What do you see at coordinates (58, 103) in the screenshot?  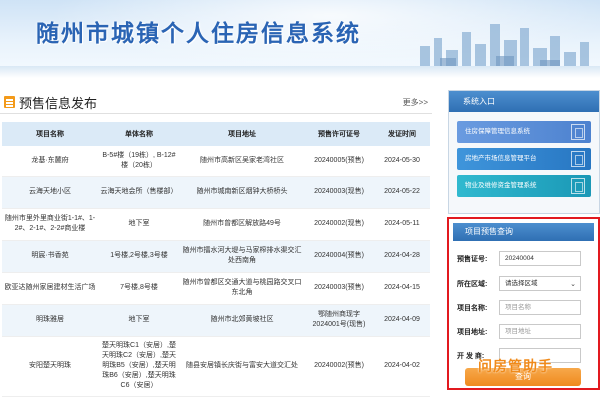 I see `presale-section-title: 预售信息发布` at bounding box center [58, 103].